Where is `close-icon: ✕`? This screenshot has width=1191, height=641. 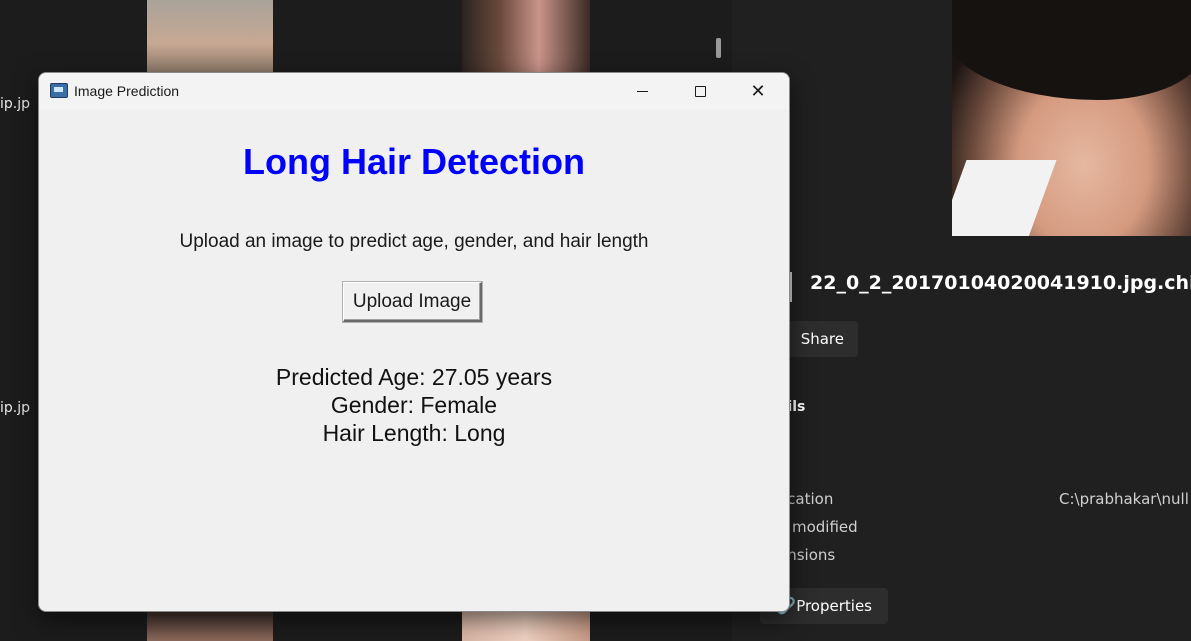
close-icon: ✕ is located at coordinates (758, 91).